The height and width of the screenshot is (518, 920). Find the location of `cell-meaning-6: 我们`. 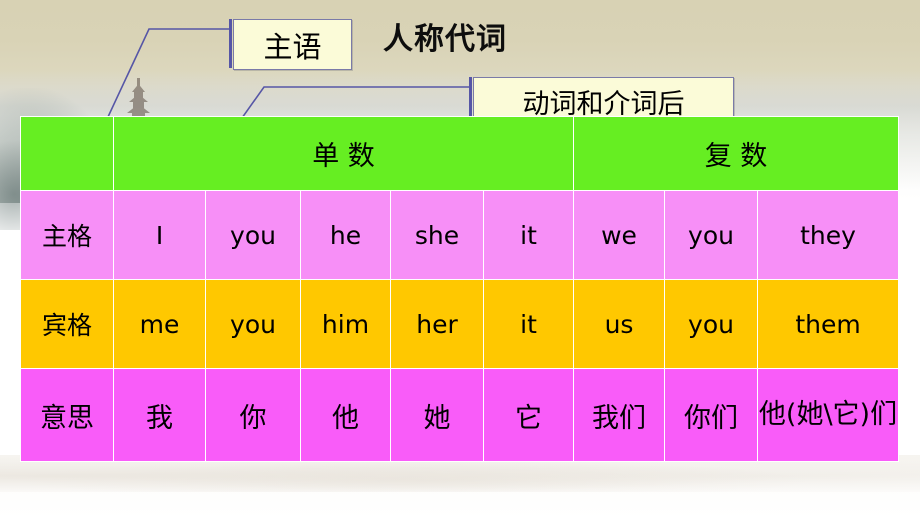

cell-meaning-6: 我们 is located at coordinates (619, 415).